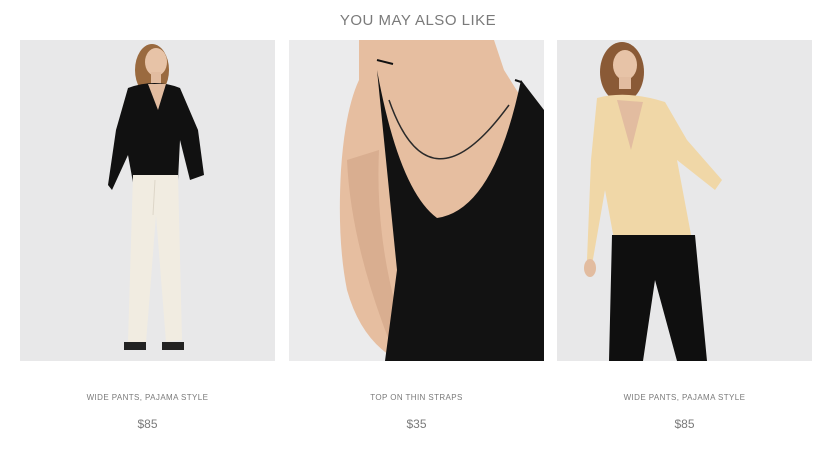  What do you see at coordinates (418, 20) in the screenshot?
I see `section-title: YOU MAY ALSO LIKE` at bounding box center [418, 20].